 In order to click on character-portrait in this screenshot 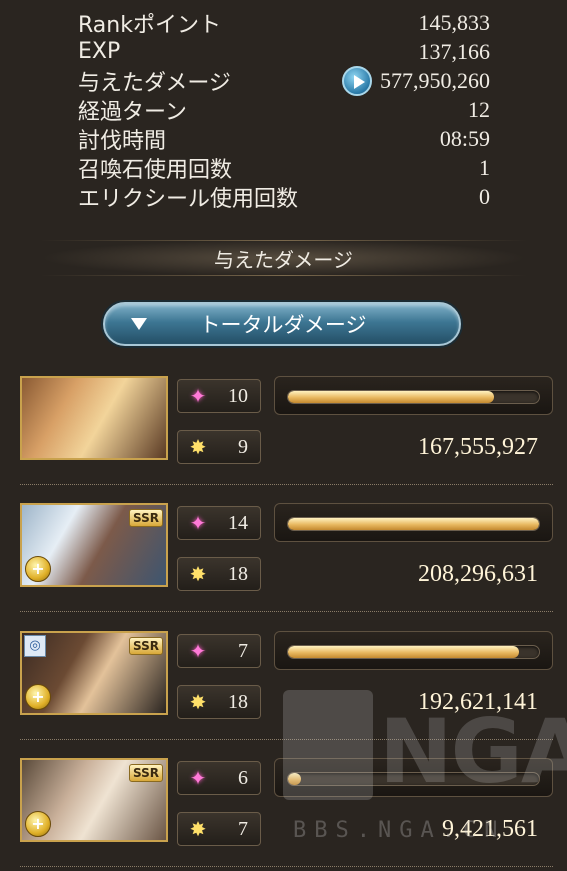, I will do `click(94, 418)`.